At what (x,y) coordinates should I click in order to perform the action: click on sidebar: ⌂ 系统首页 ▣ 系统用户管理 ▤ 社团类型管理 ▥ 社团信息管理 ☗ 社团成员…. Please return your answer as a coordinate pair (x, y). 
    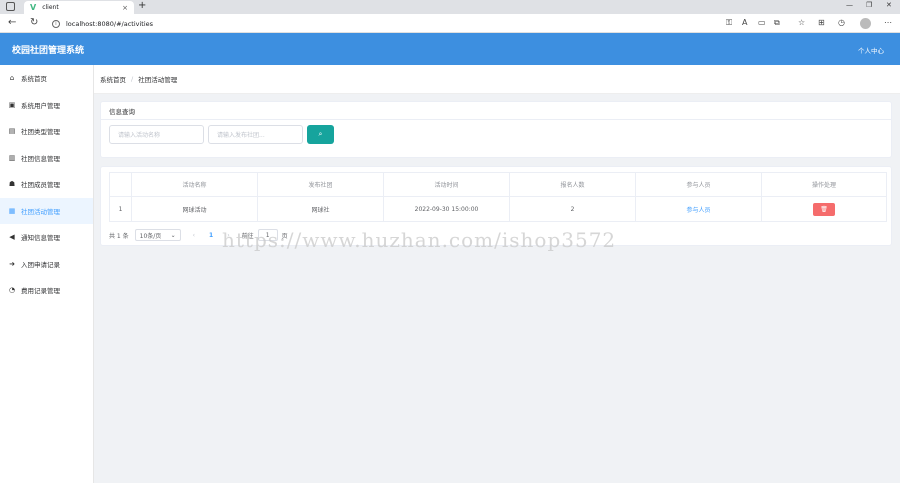
    Looking at the image, I should click on (47, 274).